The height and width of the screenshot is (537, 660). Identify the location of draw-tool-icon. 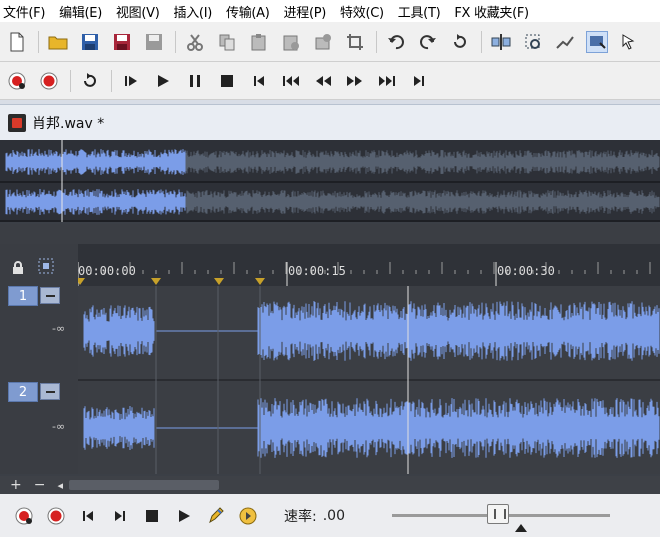
(597, 41).